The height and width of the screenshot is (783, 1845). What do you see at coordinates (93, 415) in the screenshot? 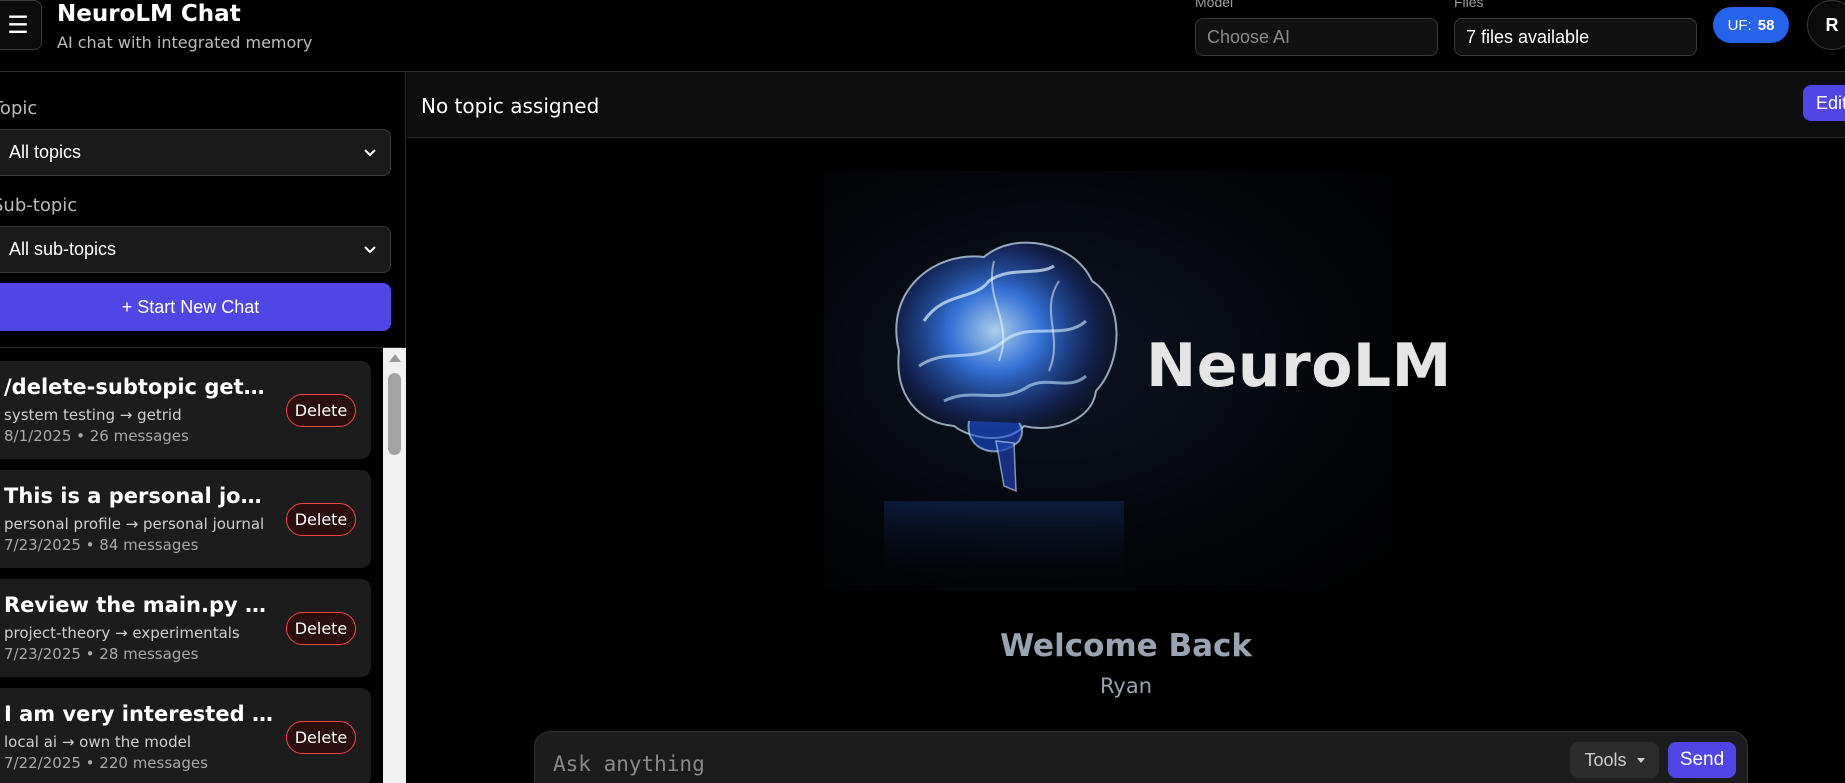
I see `chat-topic-path: system testing → getrid` at bounding box center [93, 415].